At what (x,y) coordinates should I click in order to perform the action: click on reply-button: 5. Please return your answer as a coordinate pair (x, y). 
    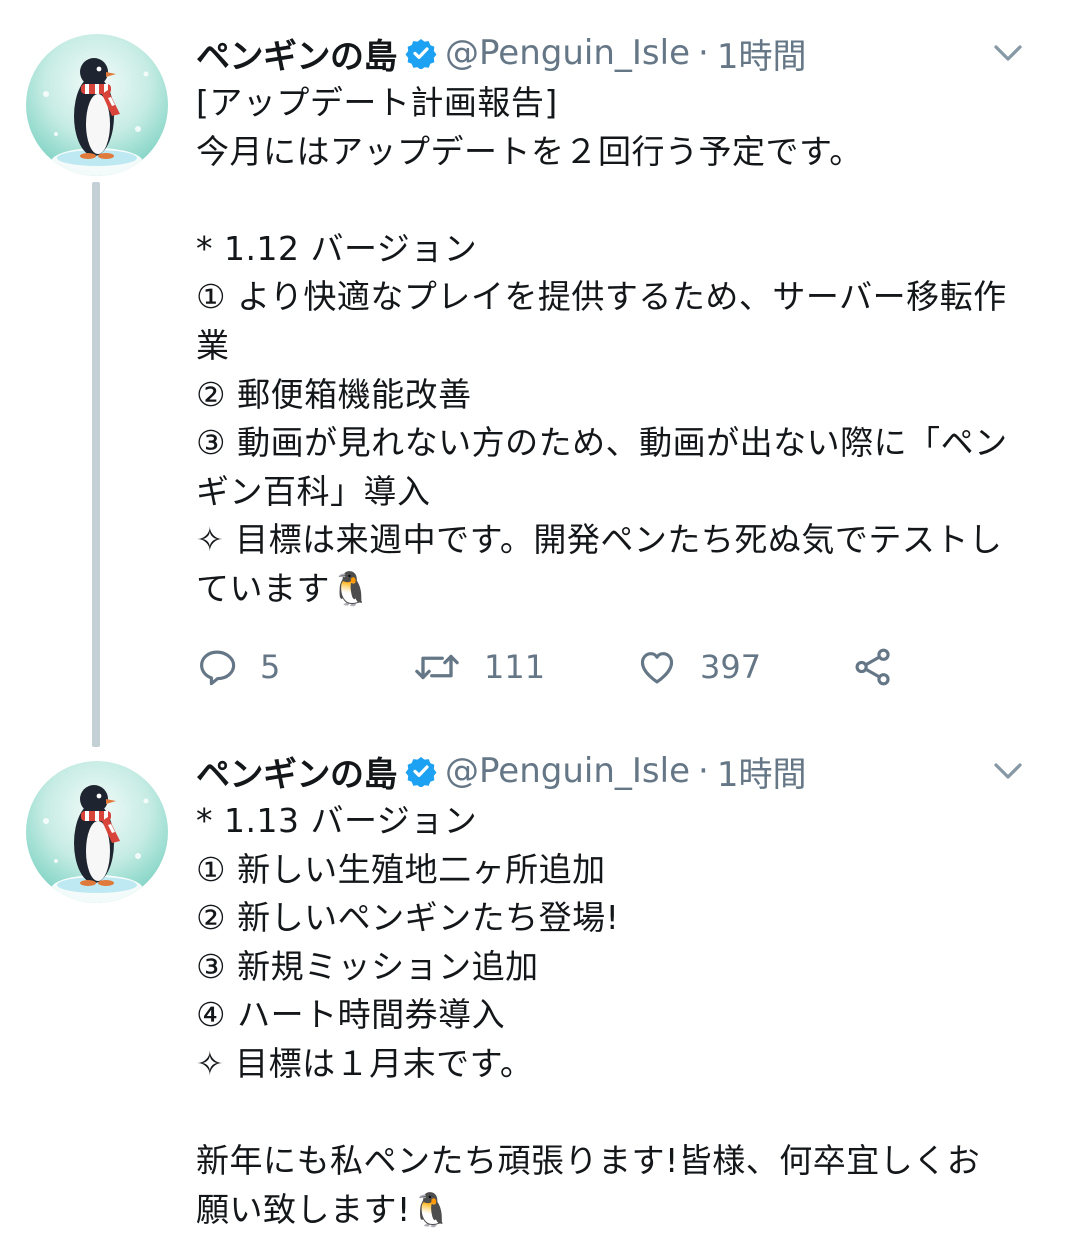
    Looking at the image, I should click on (238, 667).